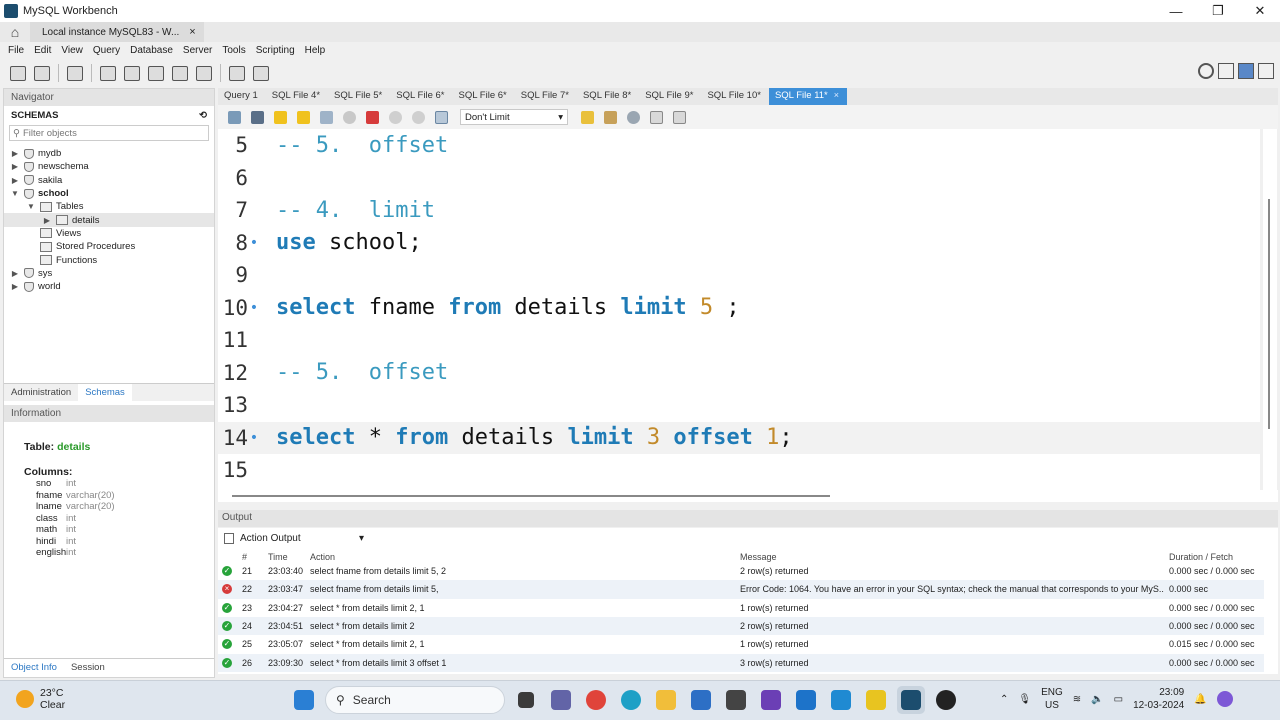 The height and width of the screenshot is (720, 1280). What do you see at coordinates (739, 178) in the screenshot?
I see `code-line: 6` at bounding box center [739, 178].